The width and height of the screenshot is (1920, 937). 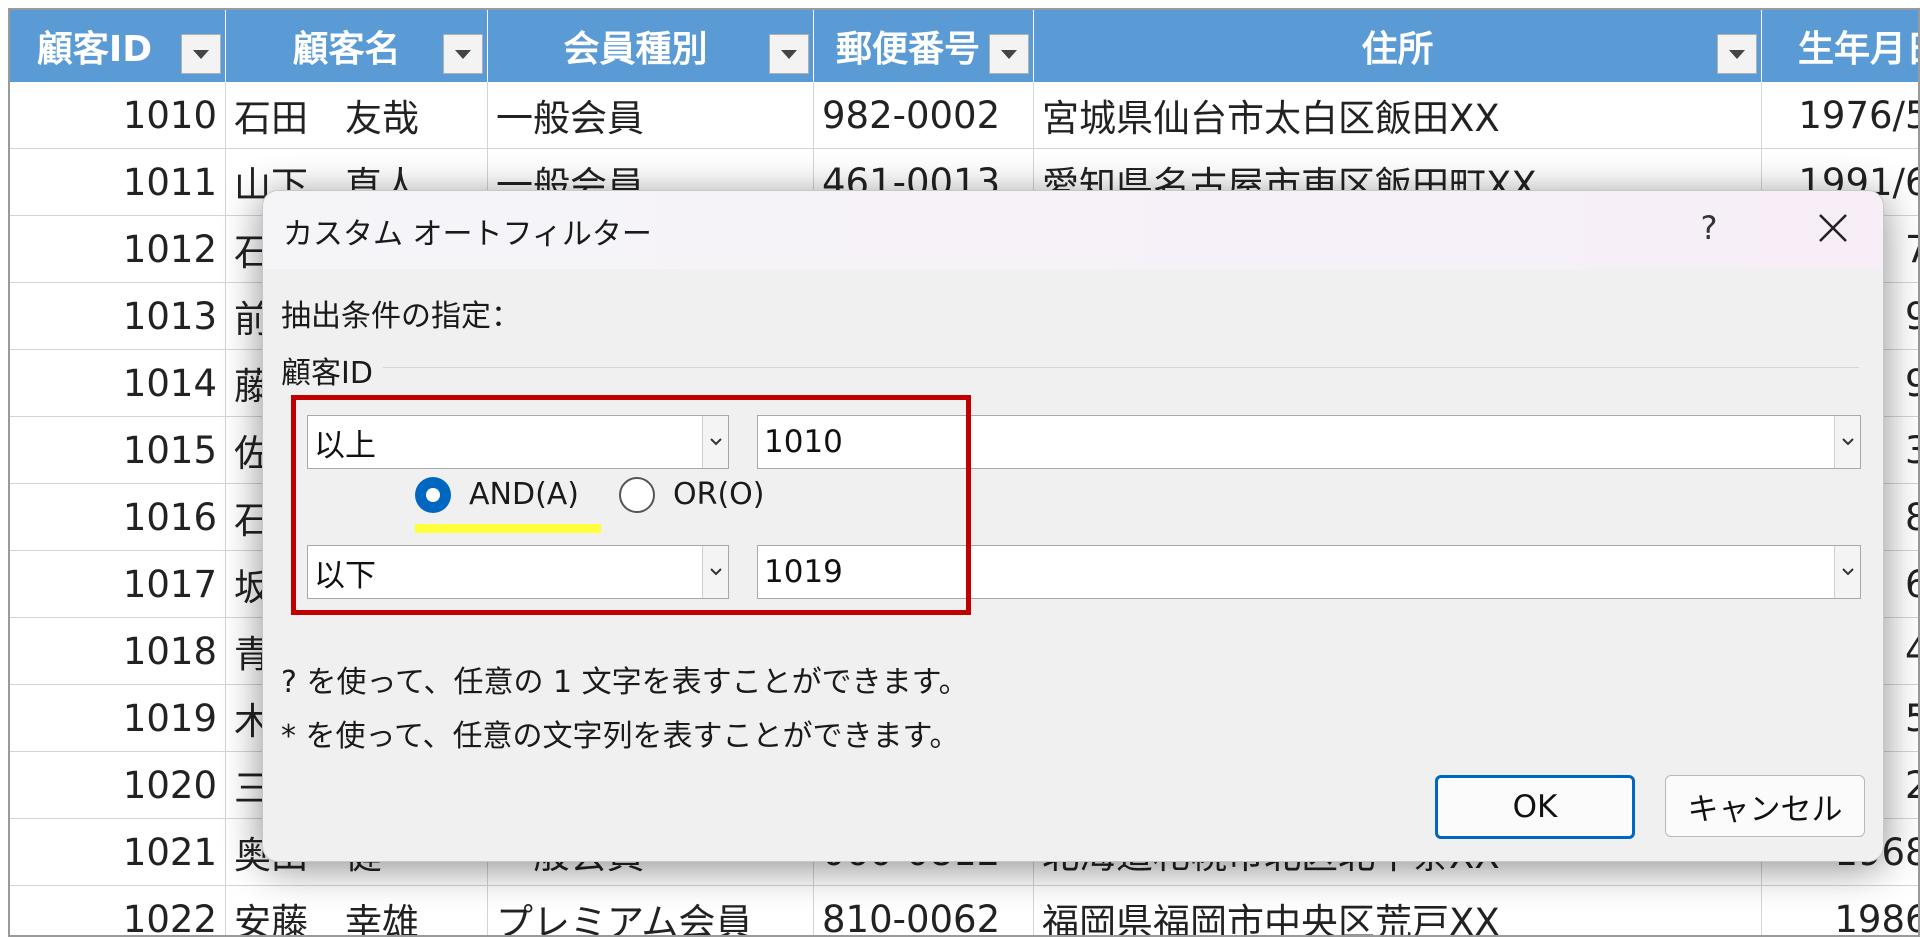 What do you see at coordinates (1121, 367) in the screenshot?
I see `group-divider` at bounding box center [1121, 367].